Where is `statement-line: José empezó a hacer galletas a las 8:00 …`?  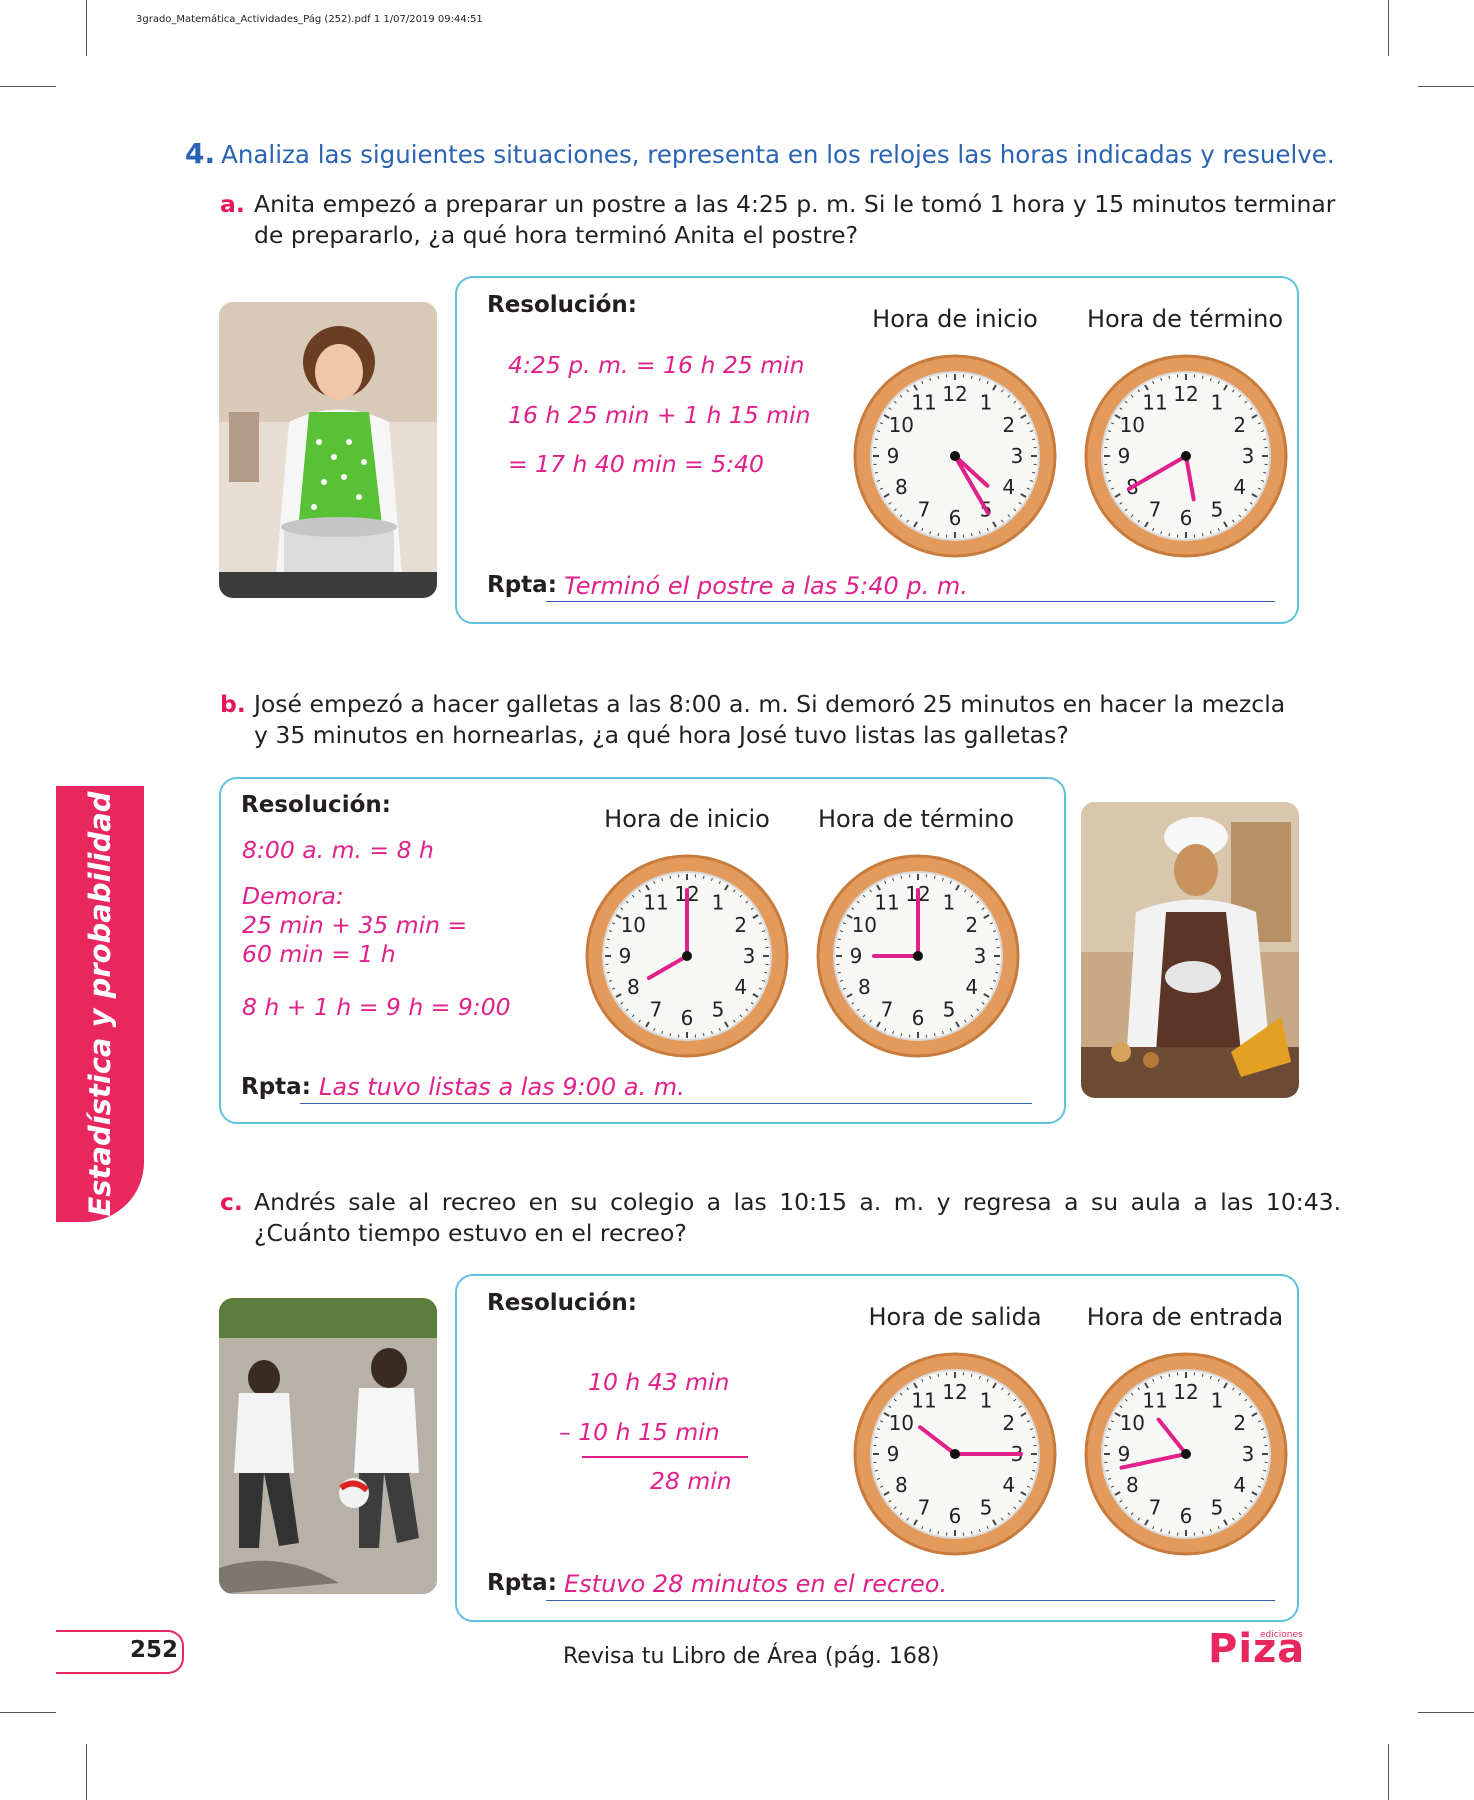
statement-line: José empezó a hacer galletas a las 8:00 … is located at coordinates (770, 704).